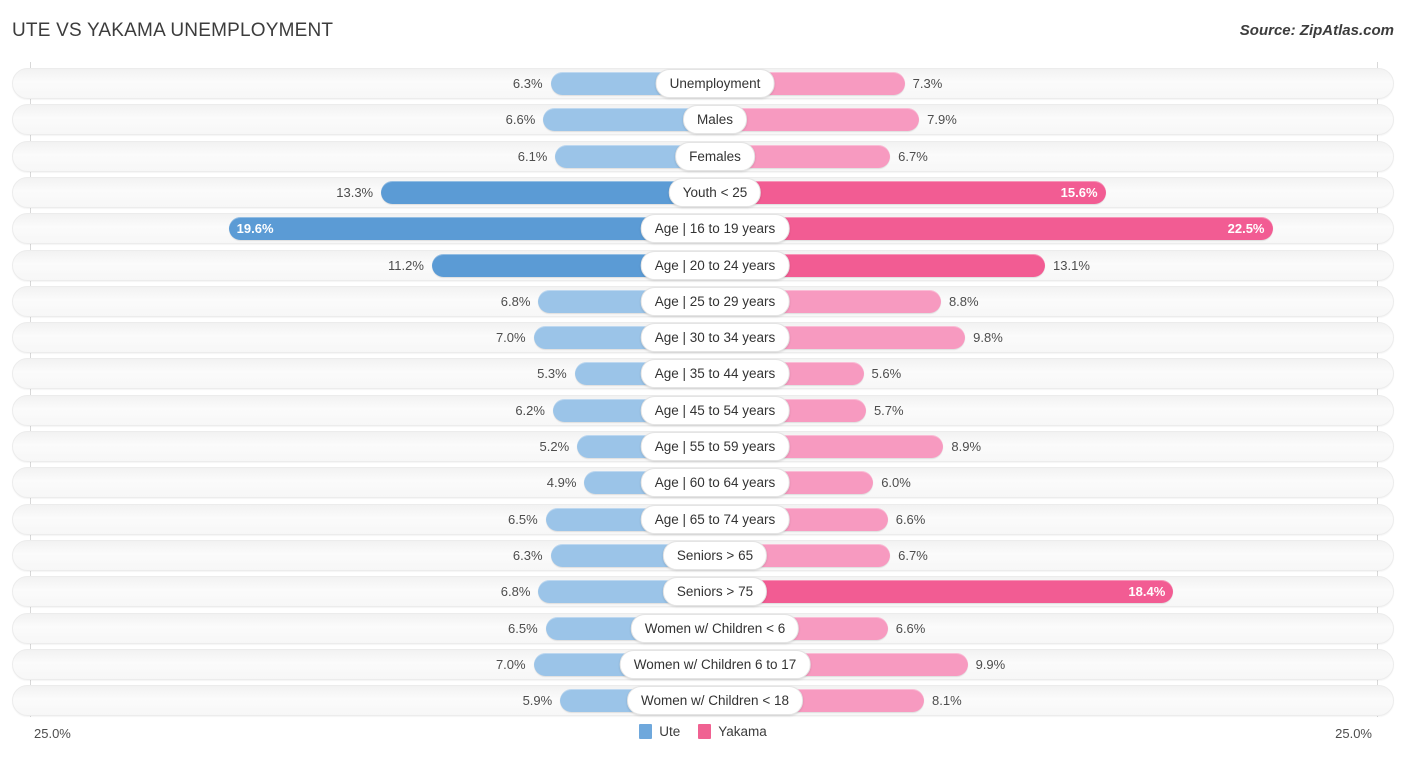 Image resolution: width=1406 pixels, height=757 pixels. Describe the element at coordinates (988, 338) in the screenshot. I see `value-label-yakama: 9.8%` at that location.